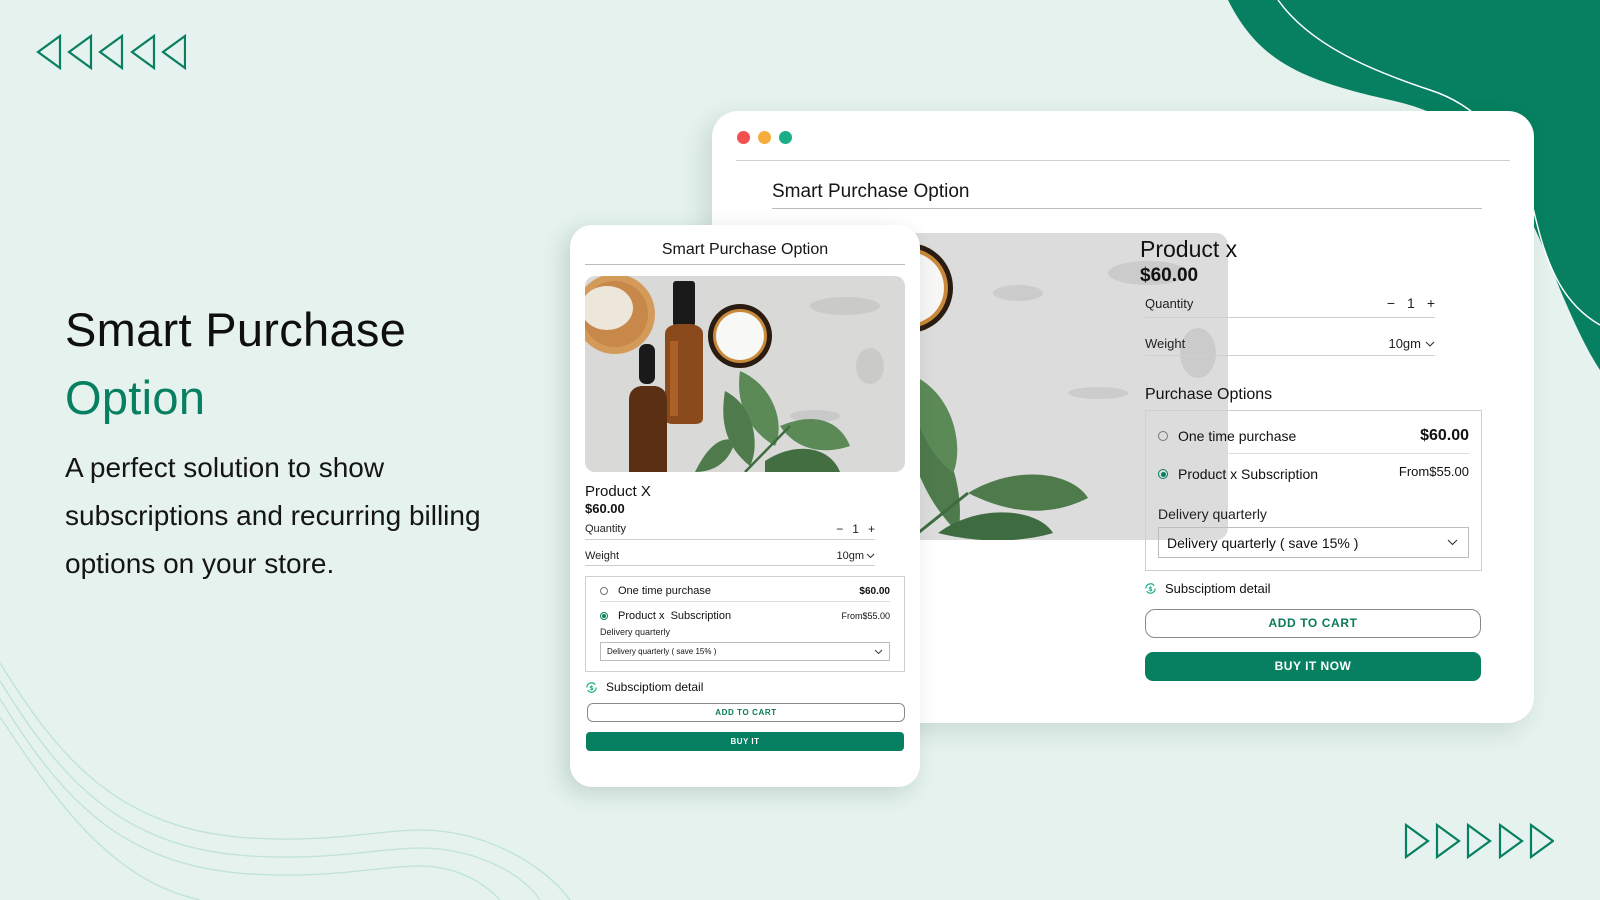  What do you see at coordinates (285, 781) in the screenshot?
I see `wave-lines` at bounding box center [285, 781].